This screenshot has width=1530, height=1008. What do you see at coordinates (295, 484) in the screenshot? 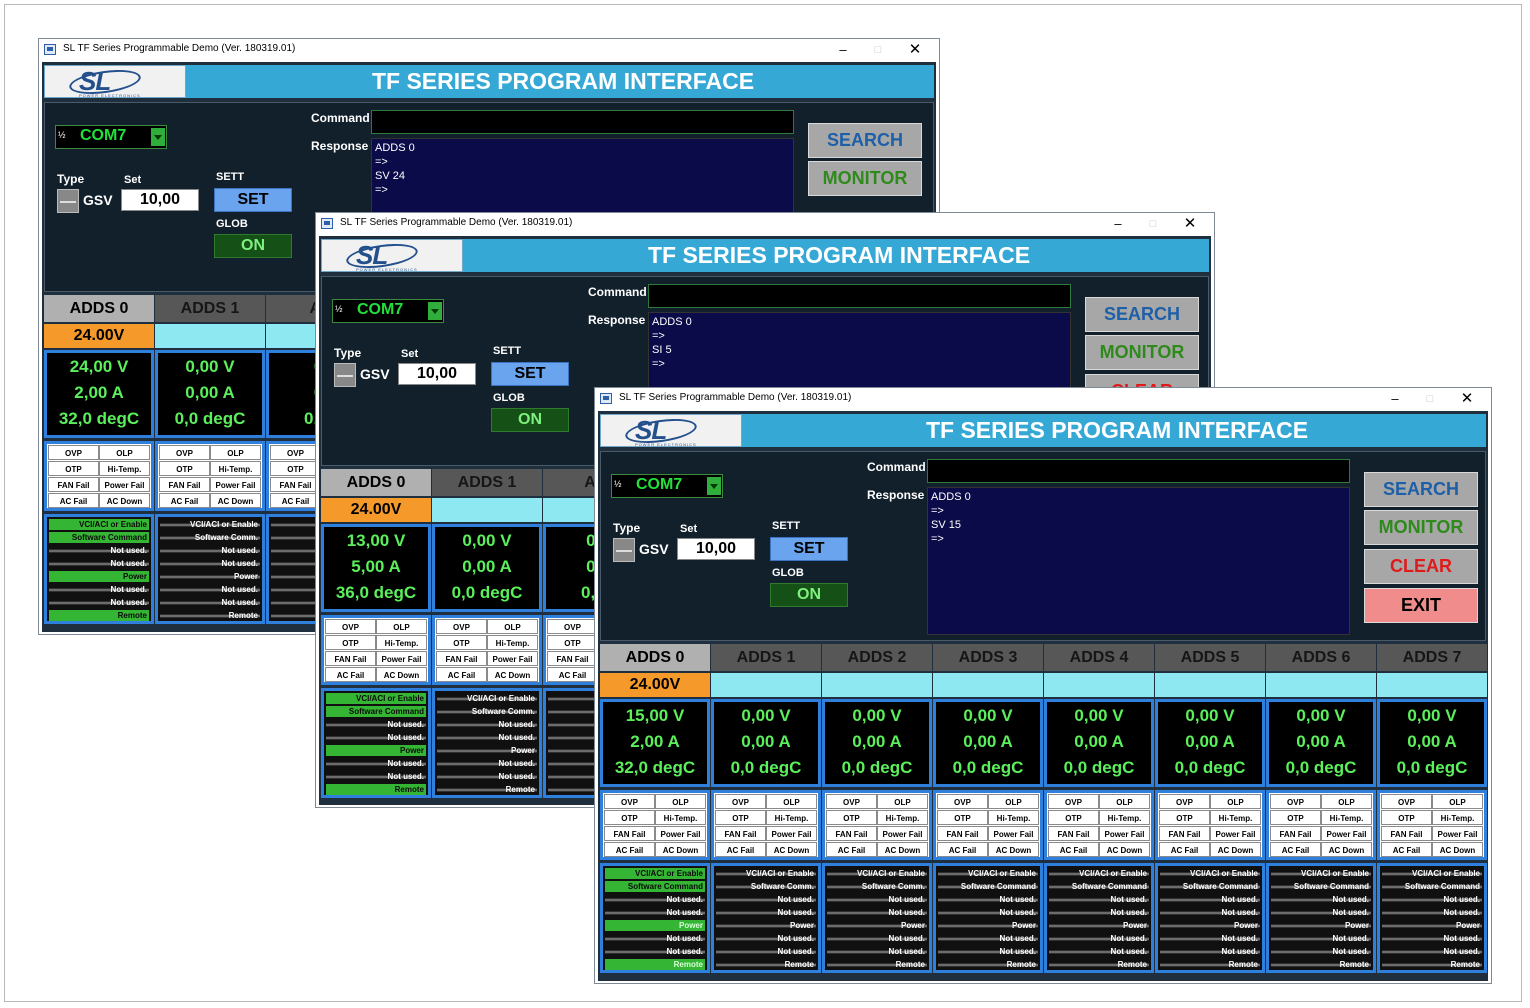
I see `status-flag: FAN Fail` at bounding box center [295, 484].